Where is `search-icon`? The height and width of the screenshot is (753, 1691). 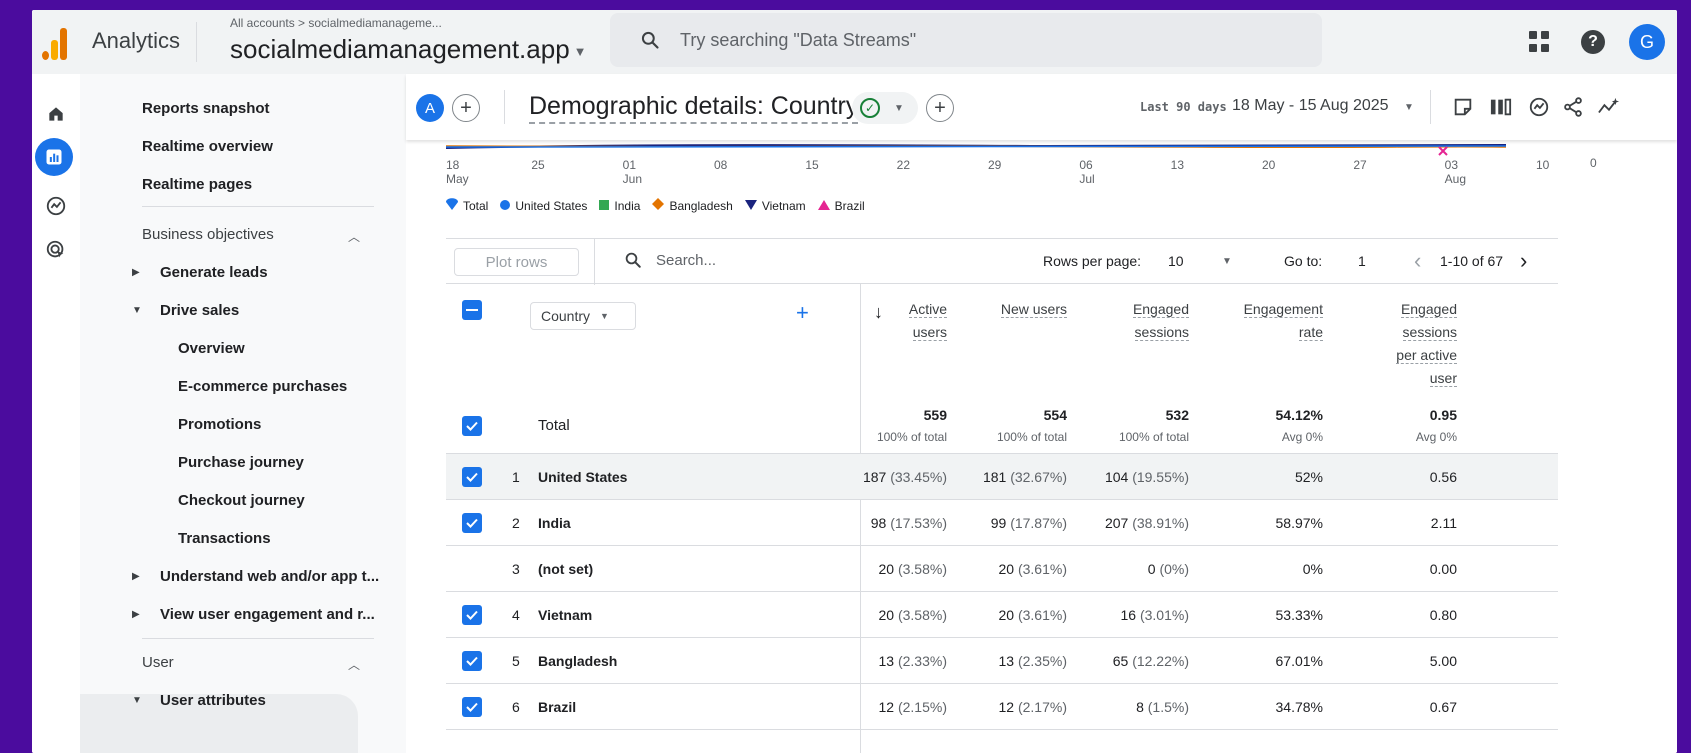
search-icon is located at coordinates (650, 40).